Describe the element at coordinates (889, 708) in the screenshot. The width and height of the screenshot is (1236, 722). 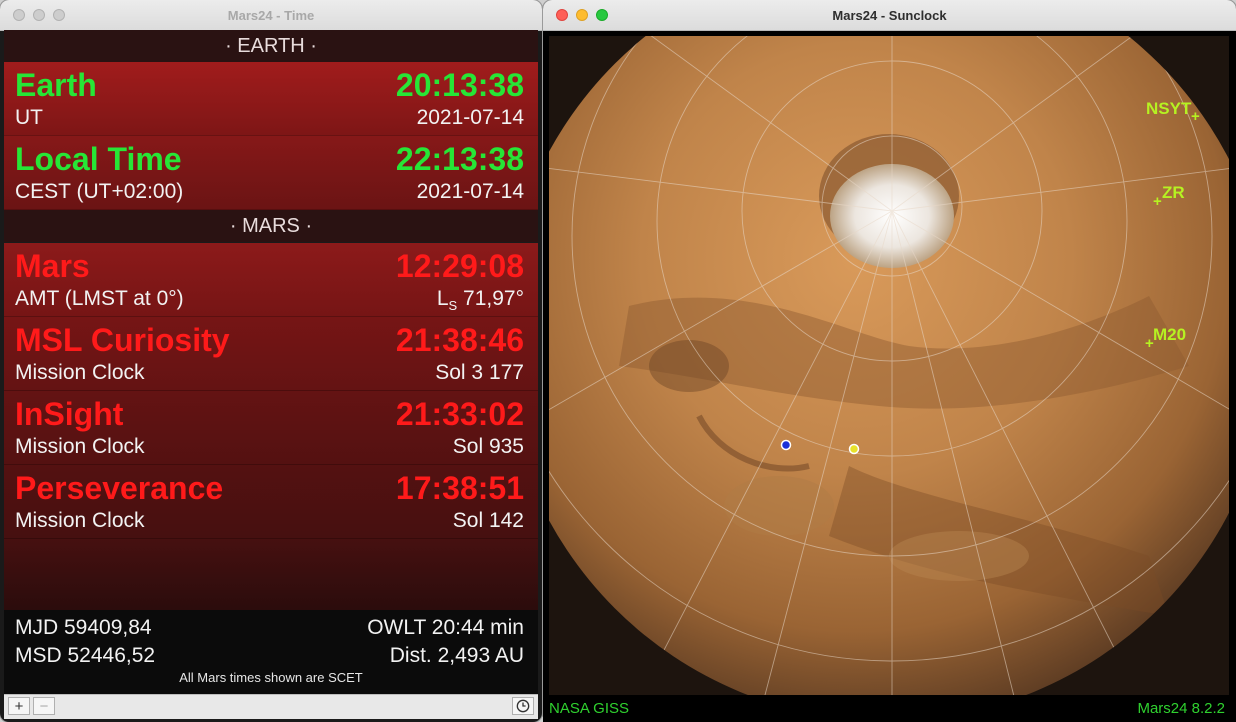
I see `sunclock-status-bar: NASA GISS Mars24 8.2.2` at that location.